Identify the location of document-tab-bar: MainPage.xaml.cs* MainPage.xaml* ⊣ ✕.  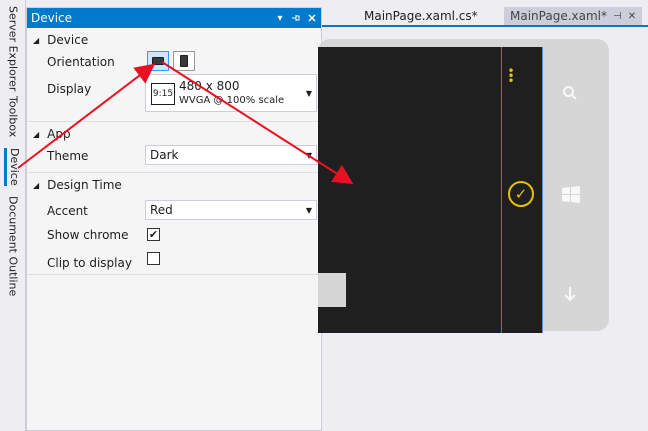
(485, 17).